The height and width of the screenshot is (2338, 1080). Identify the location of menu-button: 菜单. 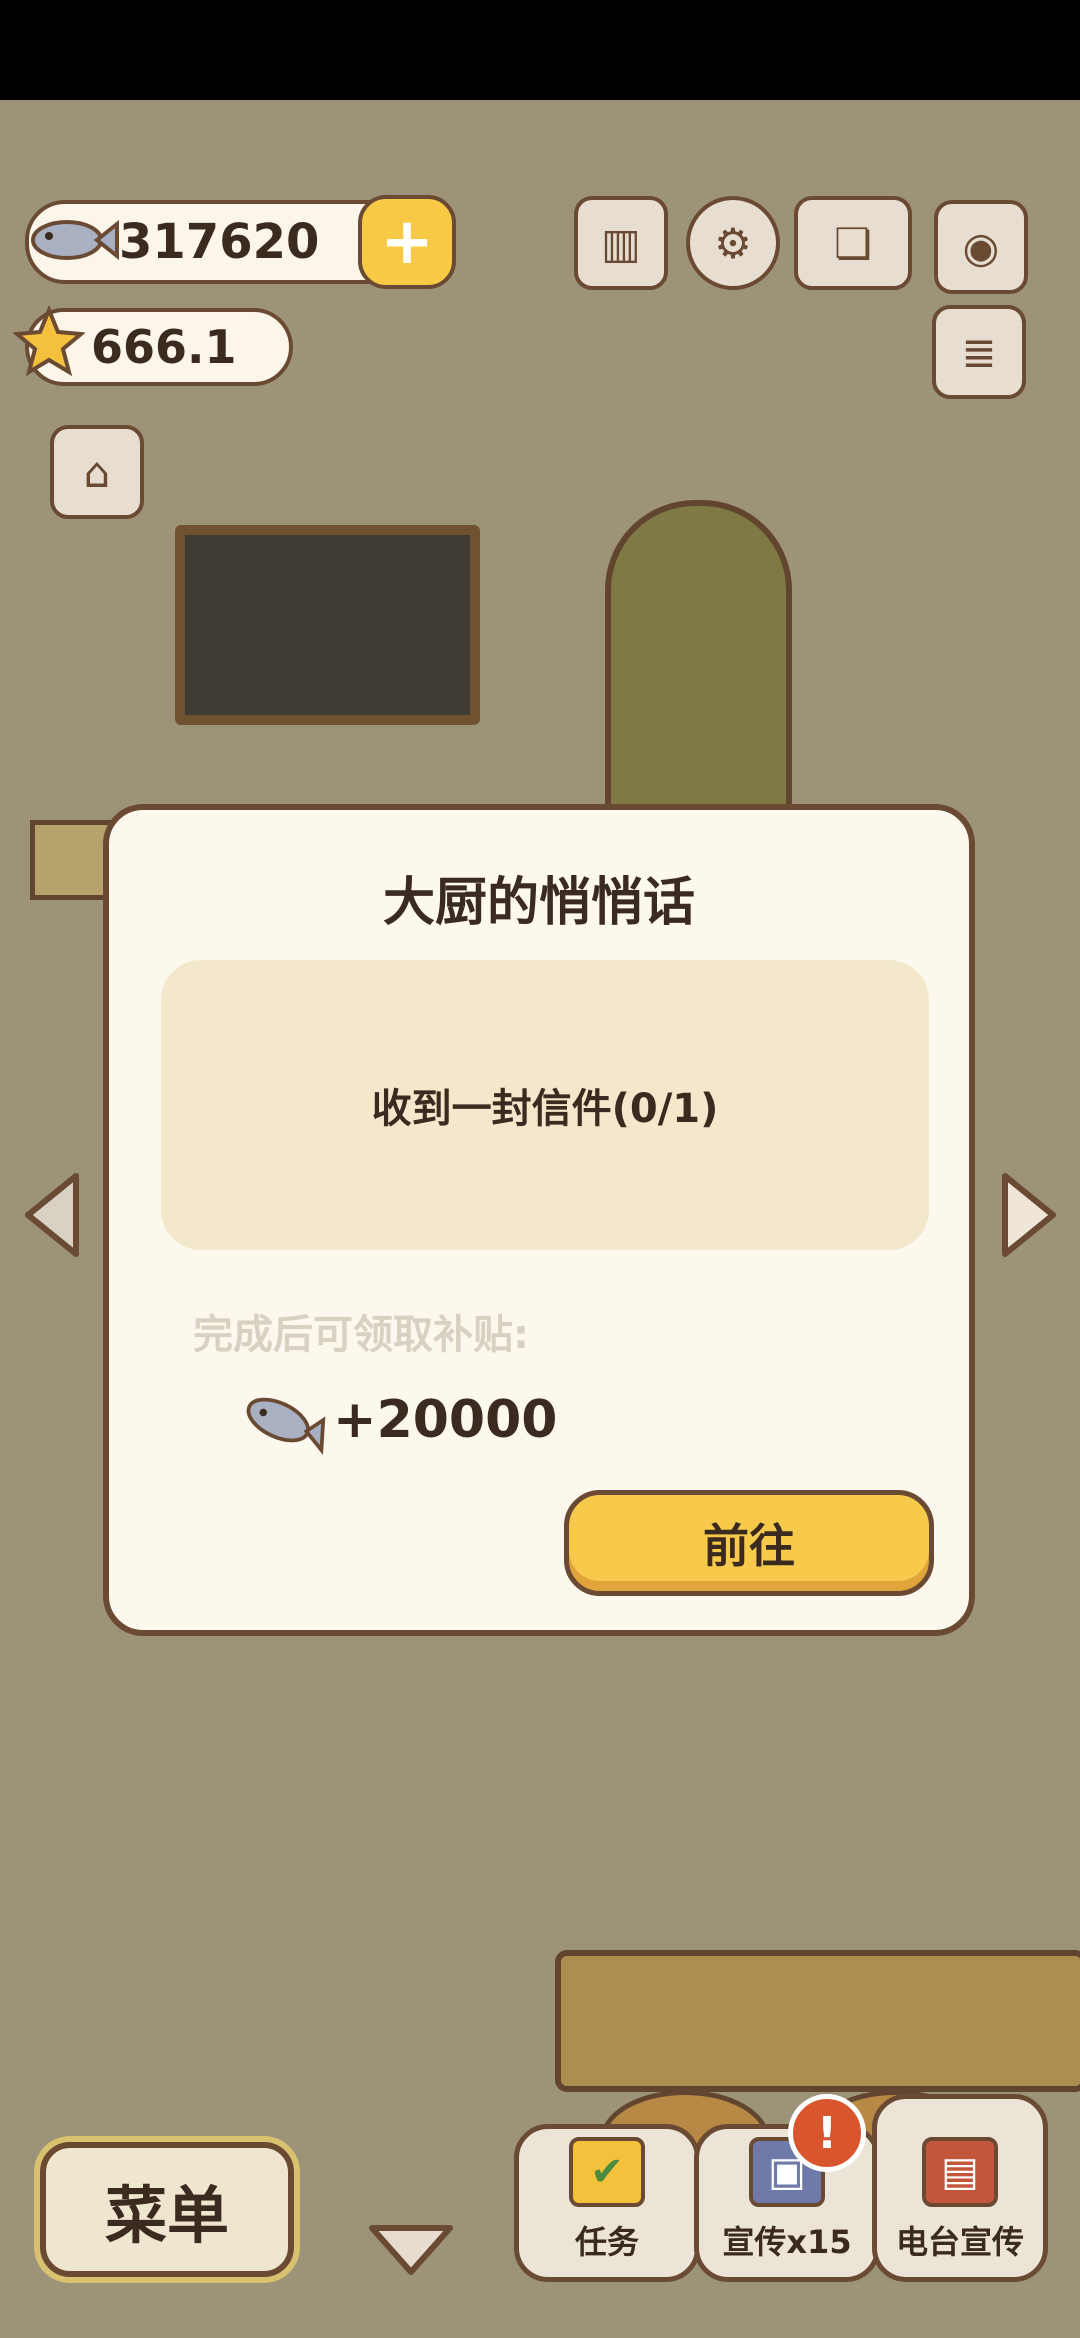
(167, 2209).